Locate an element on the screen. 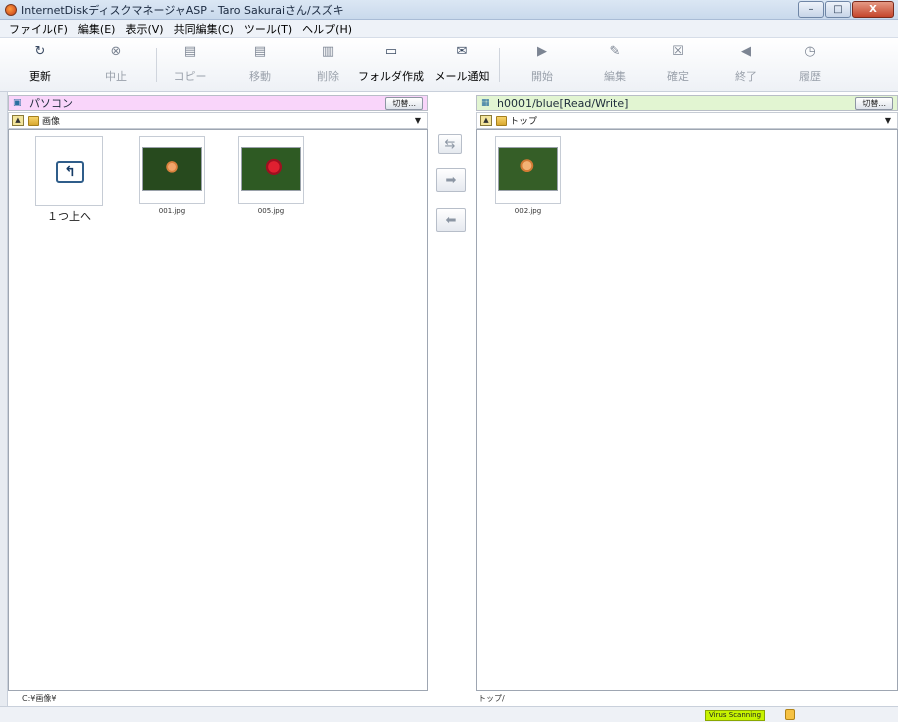  up-folder-label: １つ上へ is located at coordinates (69, 216).